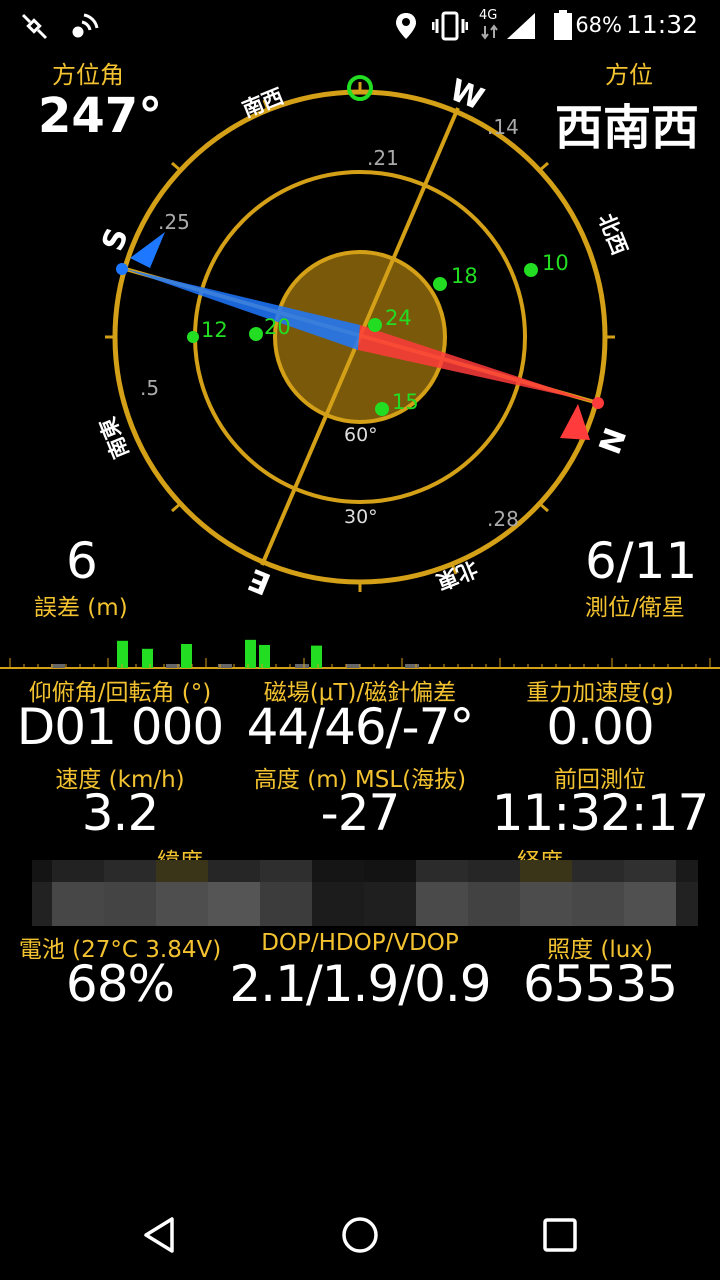 The width and height of the screenshot is (720, 1280). I want to click on back-button-icon, so click(160, 1235).